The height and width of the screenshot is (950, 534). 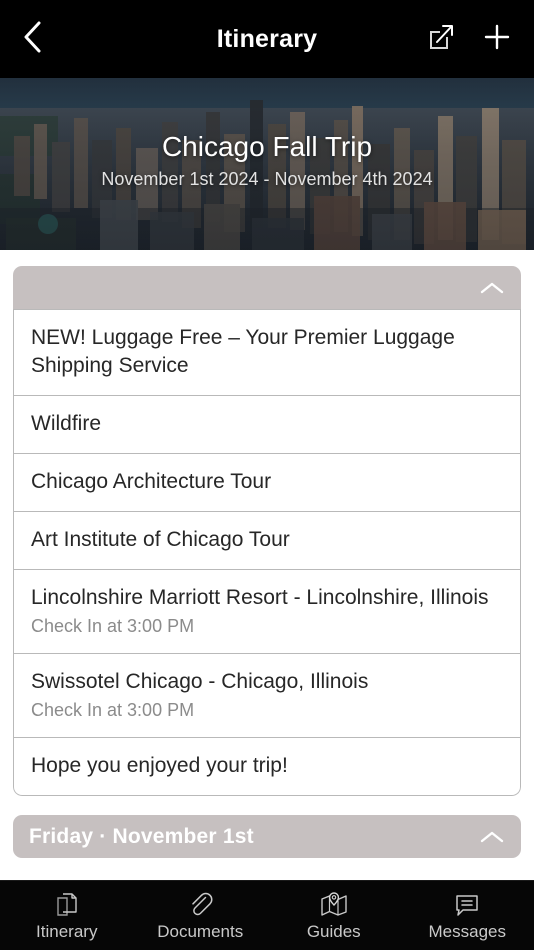 What do you see at coordinates (44, 39) in the screenshot?
I see `back-button` at bounding box center [44, 39].